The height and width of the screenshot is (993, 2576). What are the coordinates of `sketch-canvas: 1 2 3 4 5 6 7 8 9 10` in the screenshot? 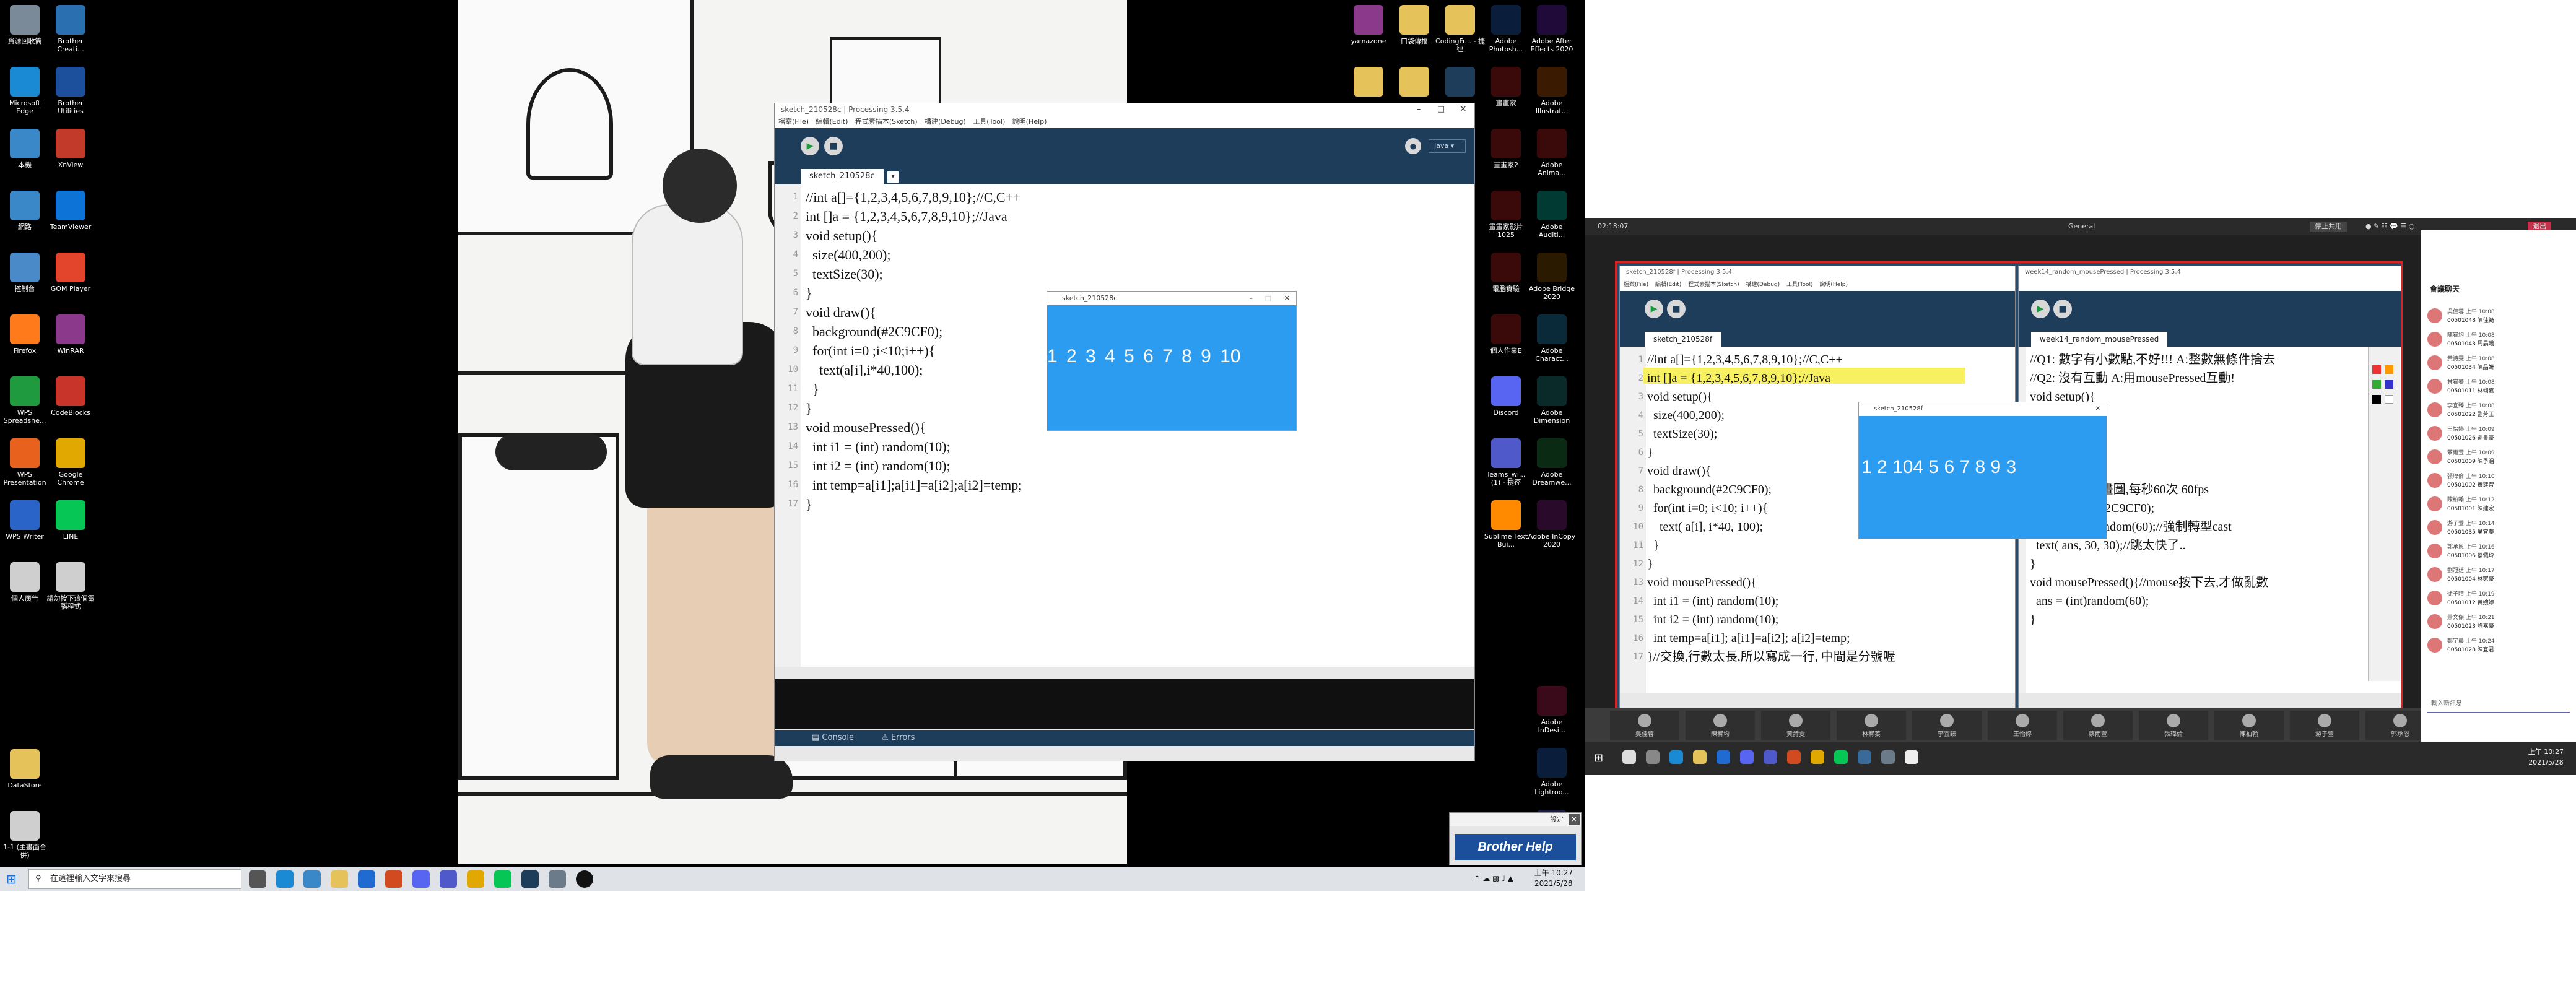 It's located at (1171, 367).